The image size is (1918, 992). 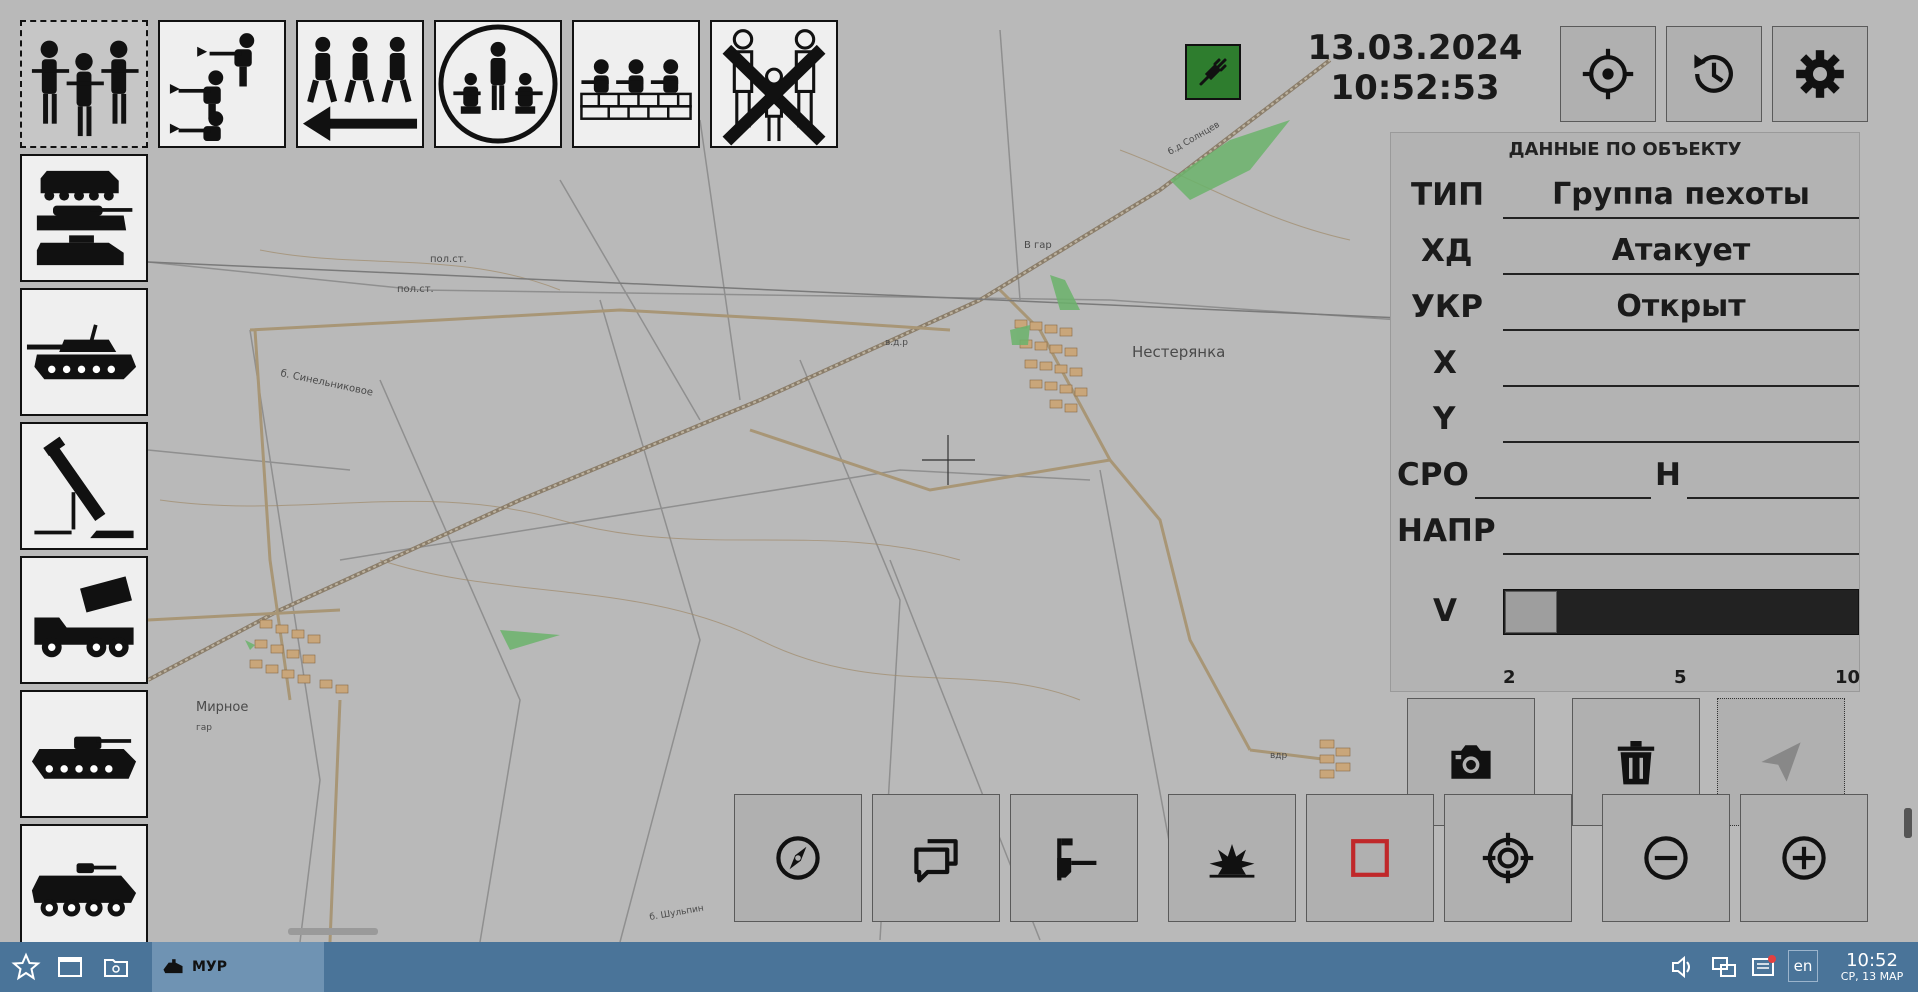 I want to click on volume-button, so click(x=1683, y=967).